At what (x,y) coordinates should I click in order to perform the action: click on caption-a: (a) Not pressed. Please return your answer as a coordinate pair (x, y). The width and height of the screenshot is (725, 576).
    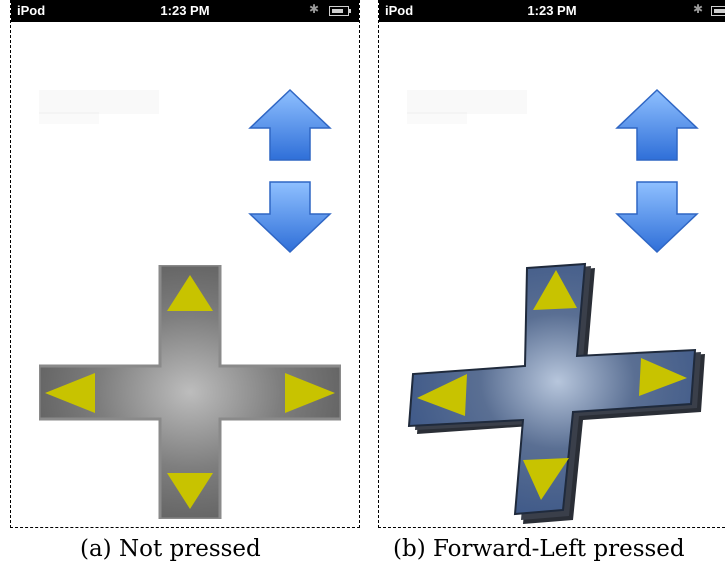
    Looking at the image, I should click on (170, 549).